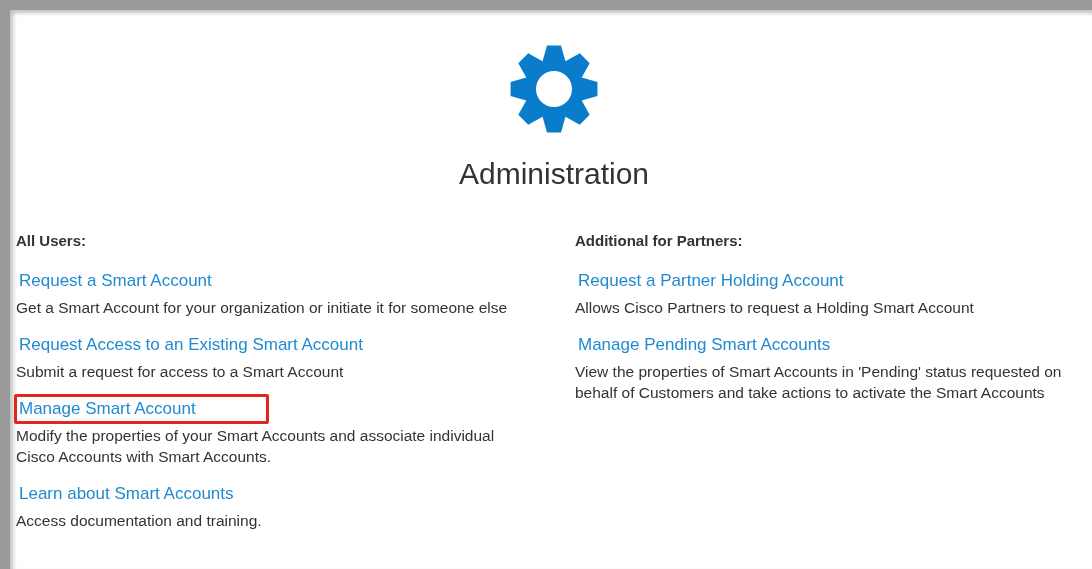  Describe the element at coordinates (262, 308) in the screenshot. I see `link-description: Get a Smart Account for your organization or initiate it for someone else` at that location.